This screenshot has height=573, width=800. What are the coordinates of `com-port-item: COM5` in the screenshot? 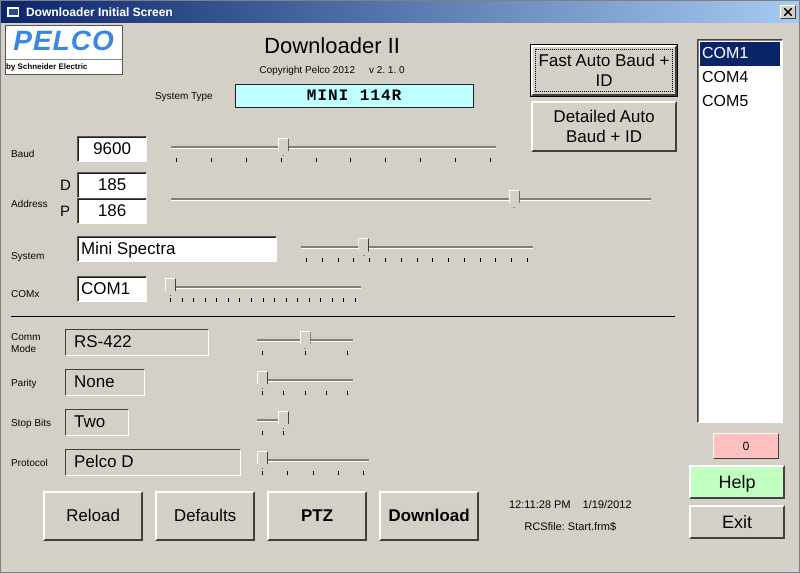 It's located at (740, 102).